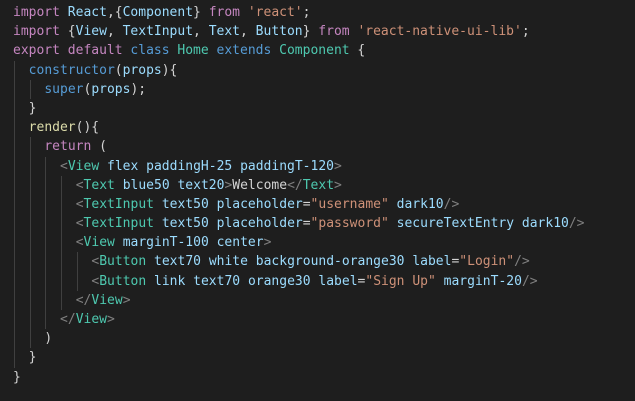 The height and width of the screenshot is (401, 635). I want to click on code-line: ), so click(324, 339).